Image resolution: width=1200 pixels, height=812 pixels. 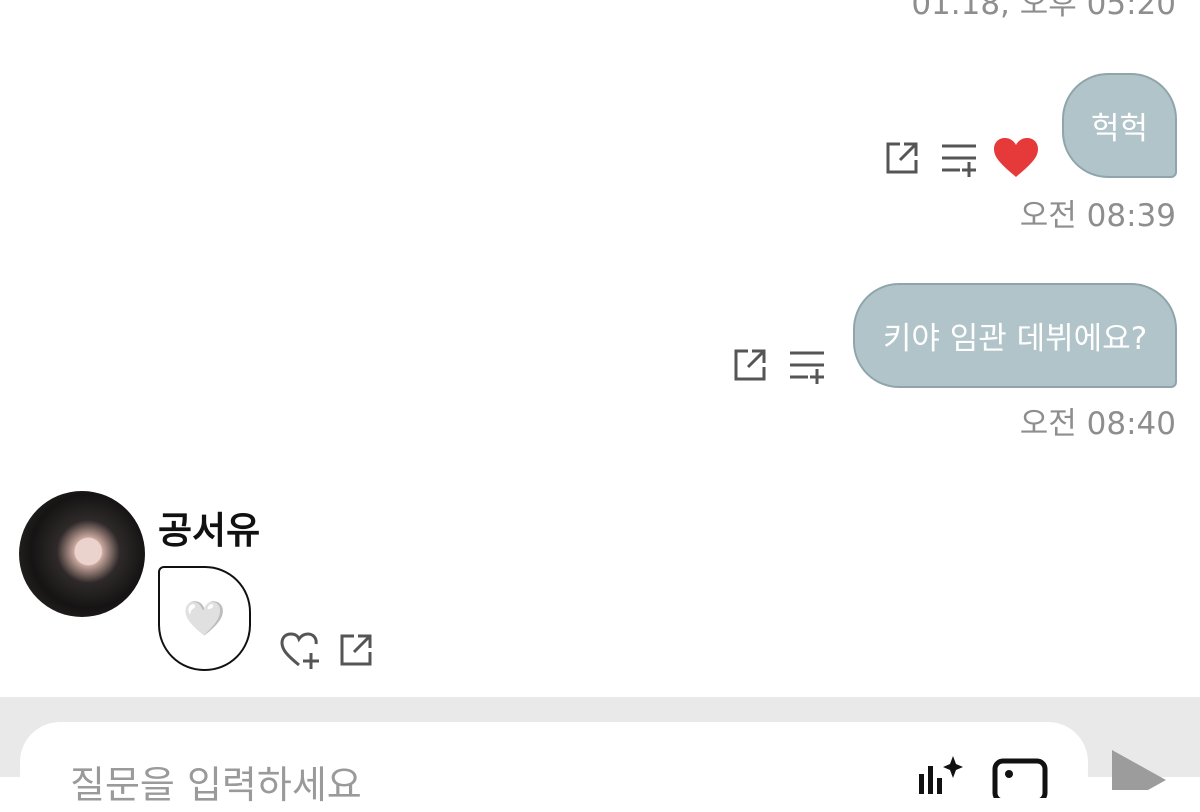 What do you see at coordinates (1043, 11) in the screenshot?
I see `message-timestamp-top: 01.18, 오후 05:20` at bounding box center [1043, 11].